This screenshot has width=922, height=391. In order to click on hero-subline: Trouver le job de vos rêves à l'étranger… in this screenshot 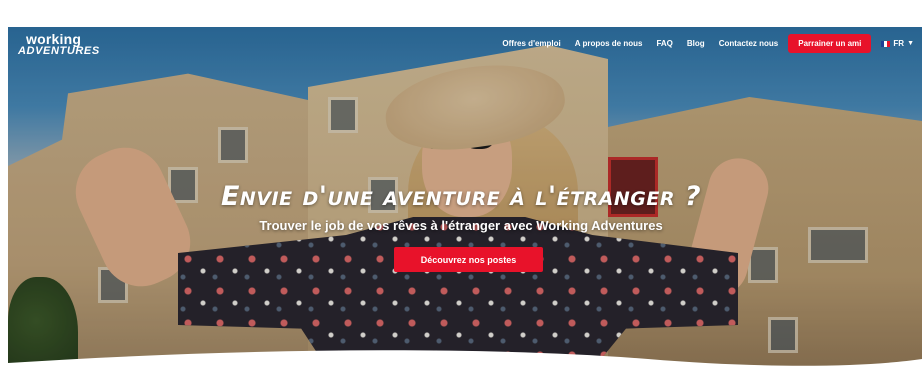, I will do `click(461, 225)`.